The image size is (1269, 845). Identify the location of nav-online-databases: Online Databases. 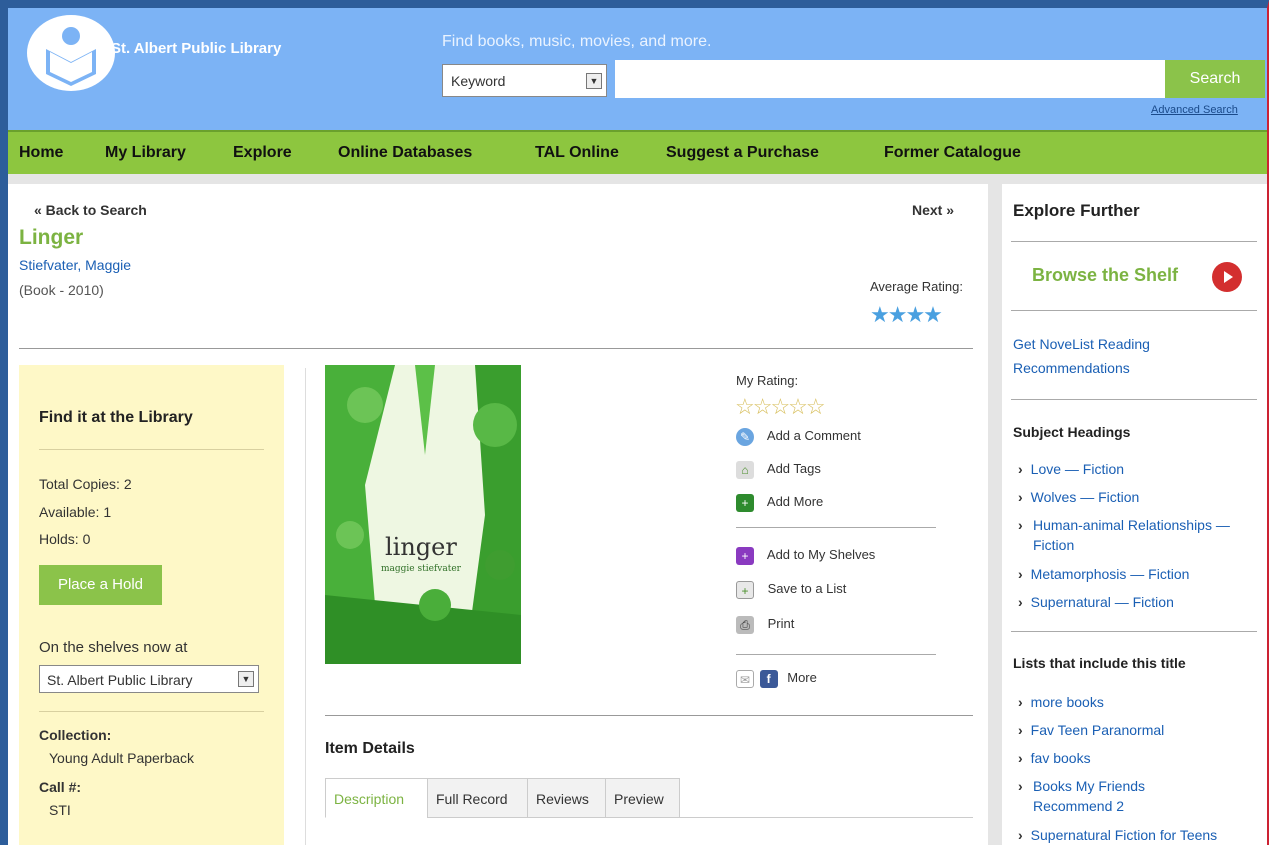
(405, 153).